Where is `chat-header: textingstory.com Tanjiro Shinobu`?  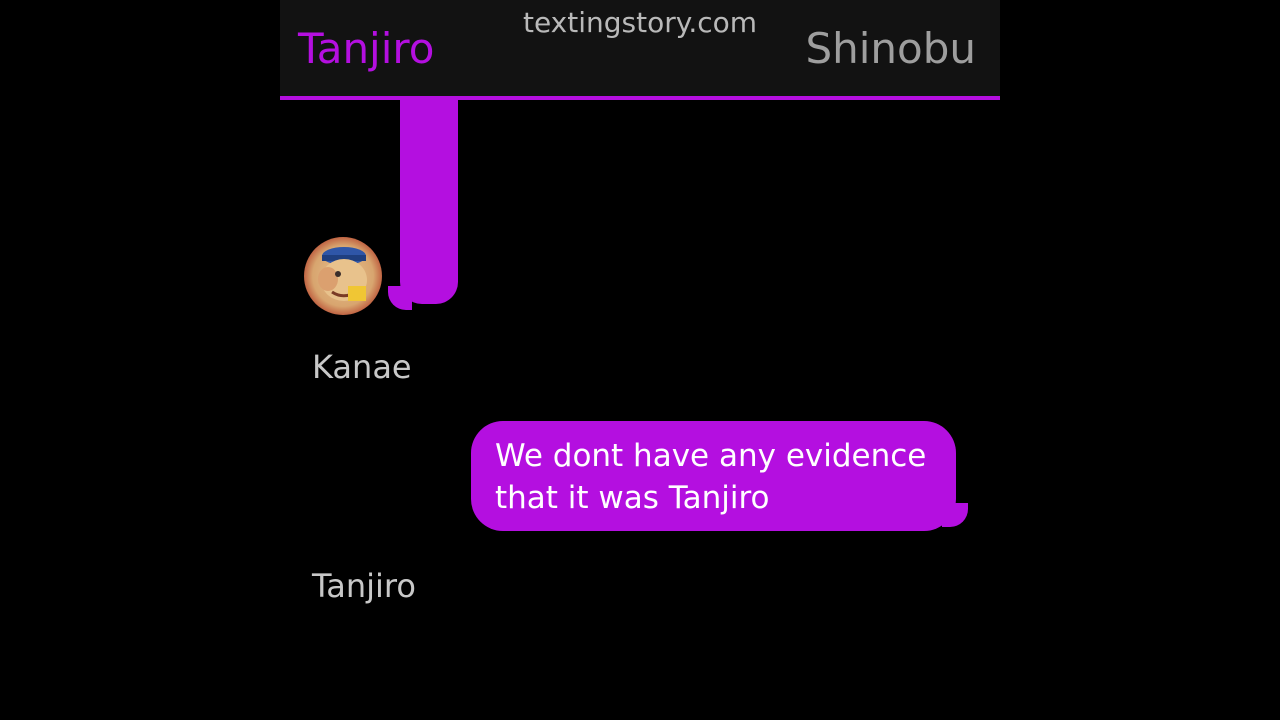 chat-header: textingstory.com Tanjiro Shinobu is located at coordinates (640, 50).